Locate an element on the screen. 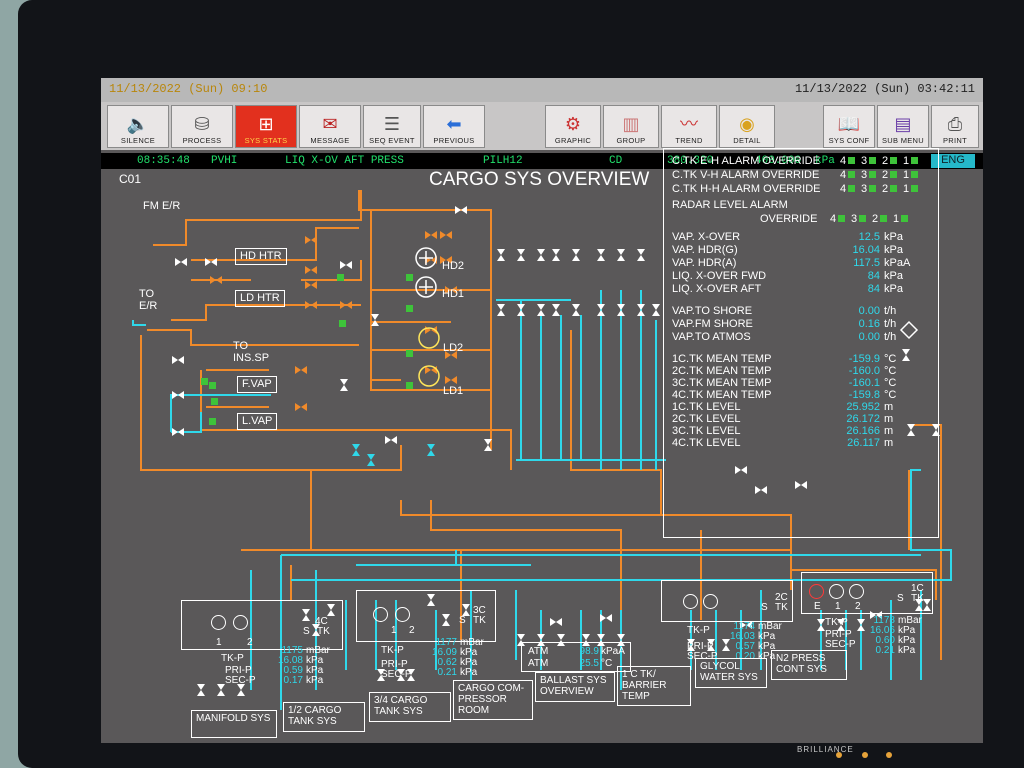 The height and width of the screenshot is (768, 1024). process-button: ⛁ PROCESS is located at coordinates (202, 126).